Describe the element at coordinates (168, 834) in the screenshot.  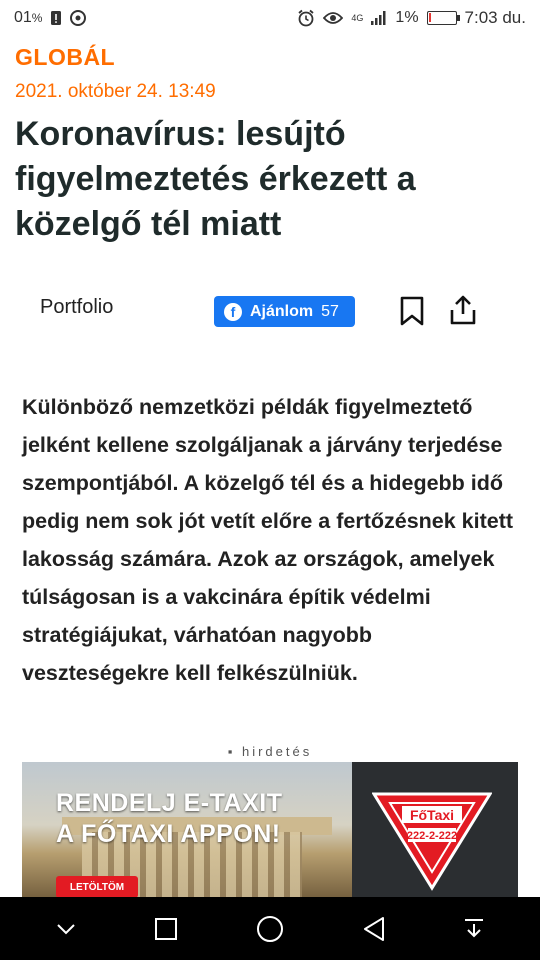
I see `ad-headline-line2: A FŐTAXI APPON!` at that location.